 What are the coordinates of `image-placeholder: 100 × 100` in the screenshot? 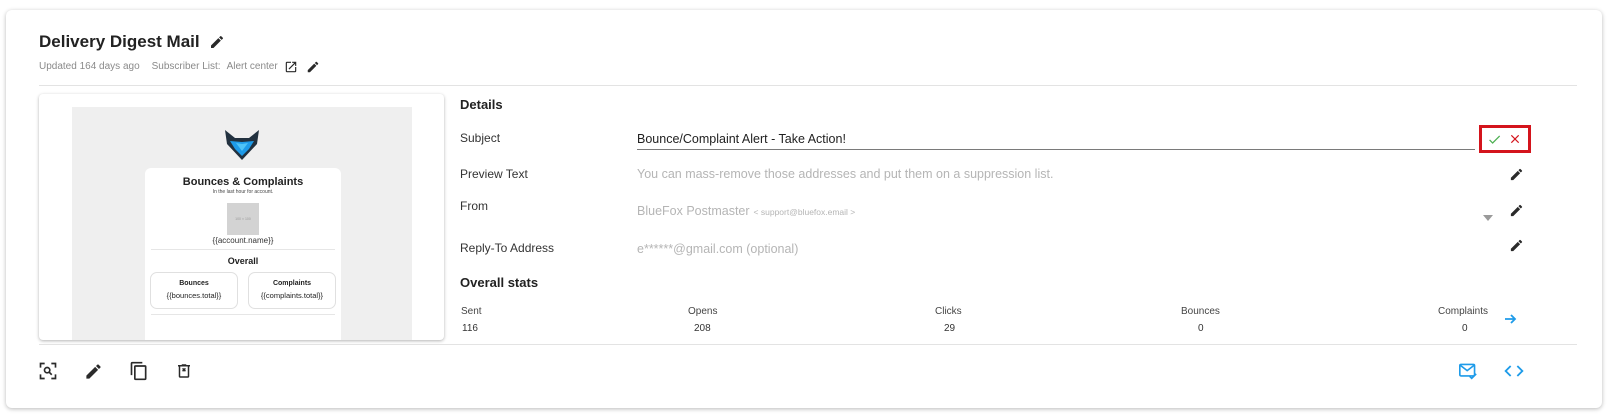 It's located at (243, 219).